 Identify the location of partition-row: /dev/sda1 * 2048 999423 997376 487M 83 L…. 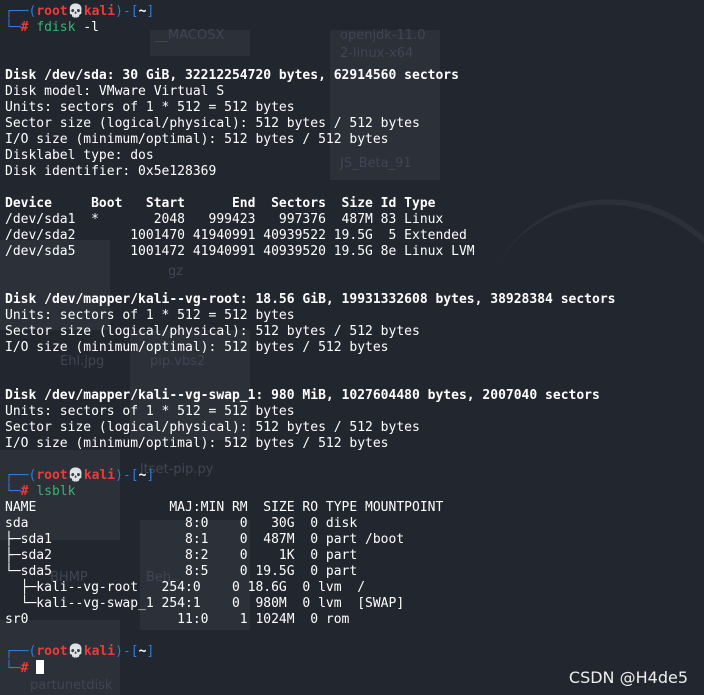
(224, 219).